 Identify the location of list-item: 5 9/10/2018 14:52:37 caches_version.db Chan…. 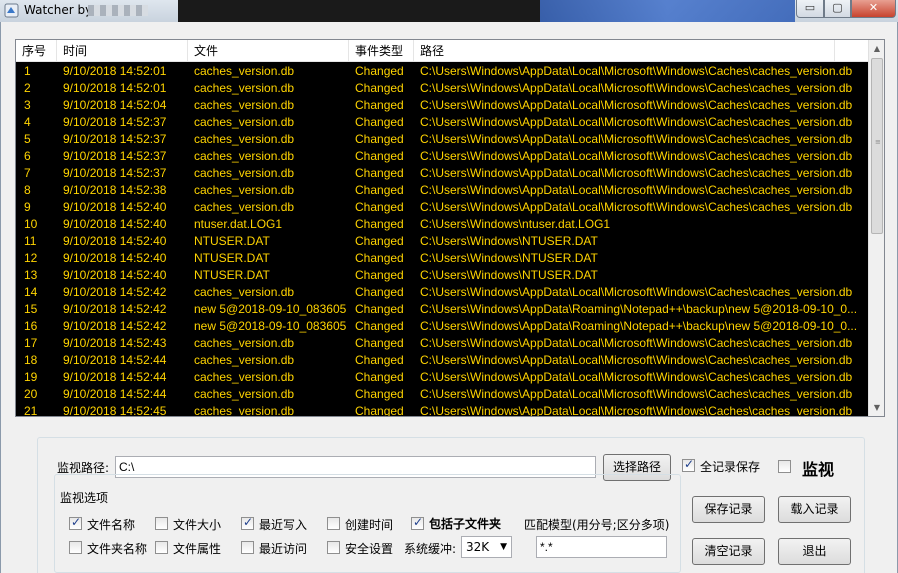
(442, 139).